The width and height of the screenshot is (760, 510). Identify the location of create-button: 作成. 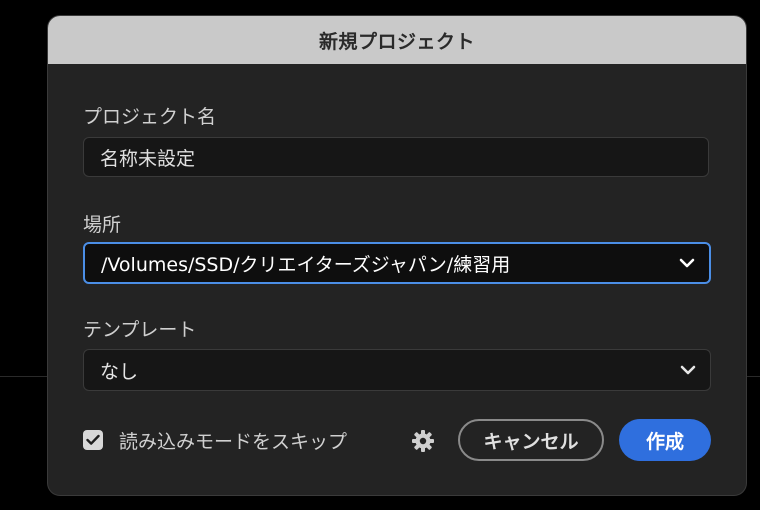
(665, 440).